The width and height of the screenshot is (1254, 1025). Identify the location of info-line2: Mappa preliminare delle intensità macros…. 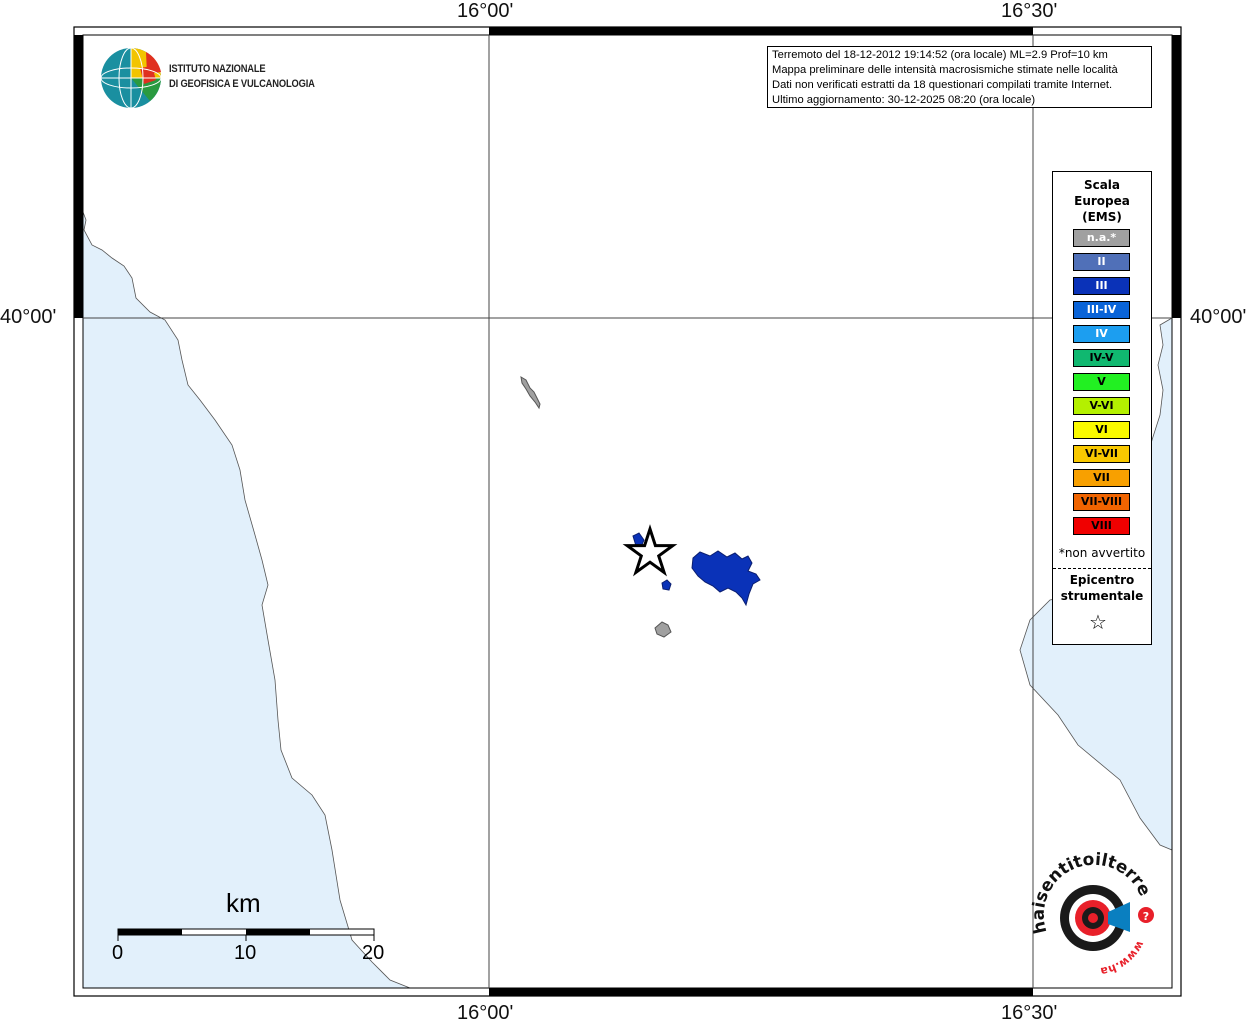
(945, 70).